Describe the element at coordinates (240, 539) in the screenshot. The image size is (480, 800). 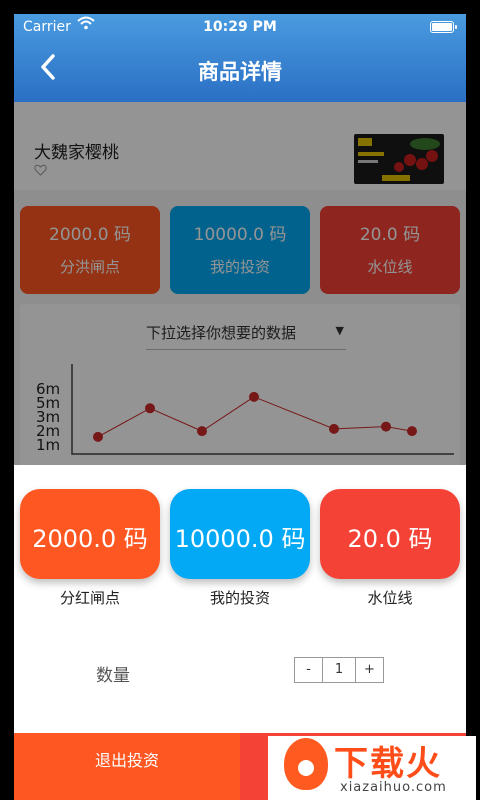
I see `card-value: 10000.0 码` at that location.